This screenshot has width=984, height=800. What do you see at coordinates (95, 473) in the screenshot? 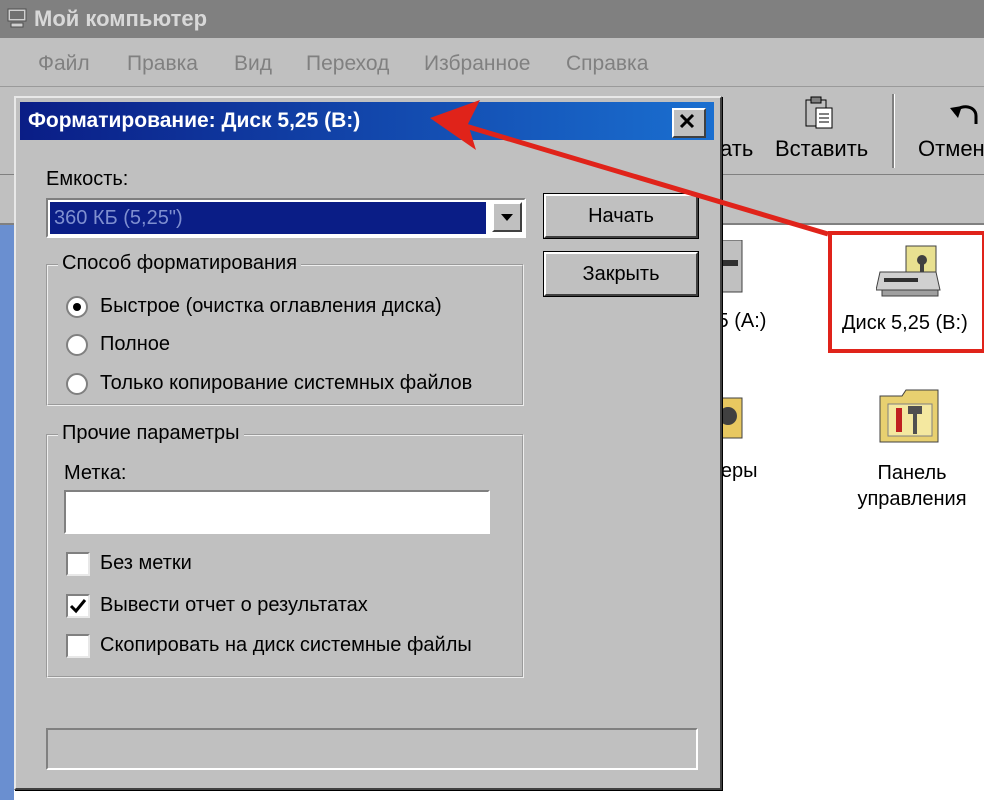
I see `label-field-label: Метка:` at bounding box center [95, 473].